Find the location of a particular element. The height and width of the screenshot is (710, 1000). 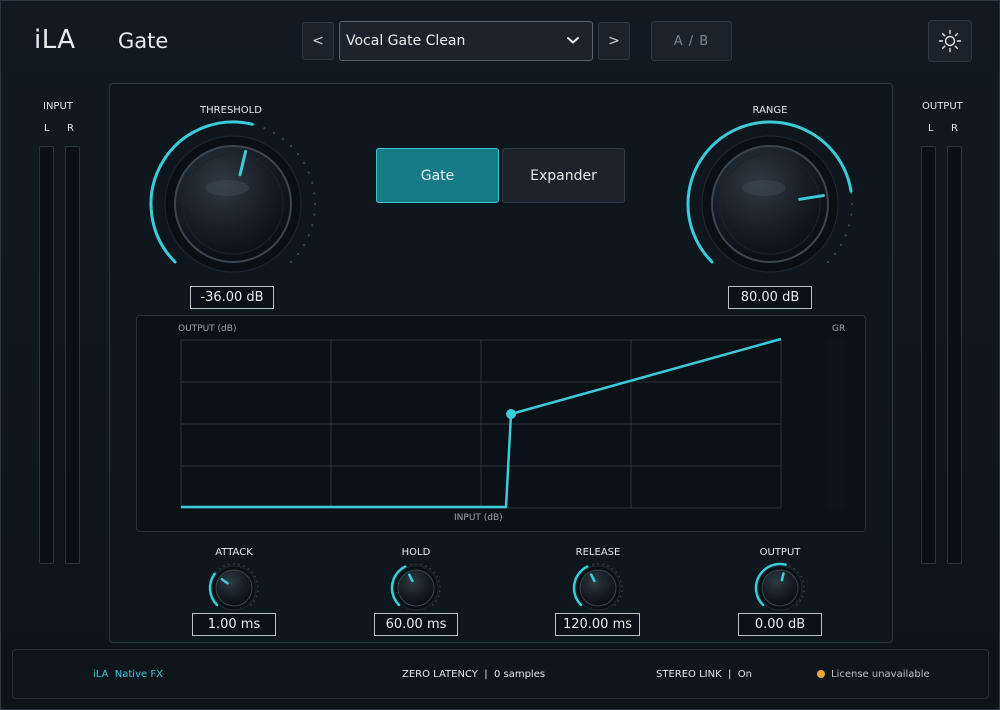

next-preset-button: > is located at coordinates (614, 41).